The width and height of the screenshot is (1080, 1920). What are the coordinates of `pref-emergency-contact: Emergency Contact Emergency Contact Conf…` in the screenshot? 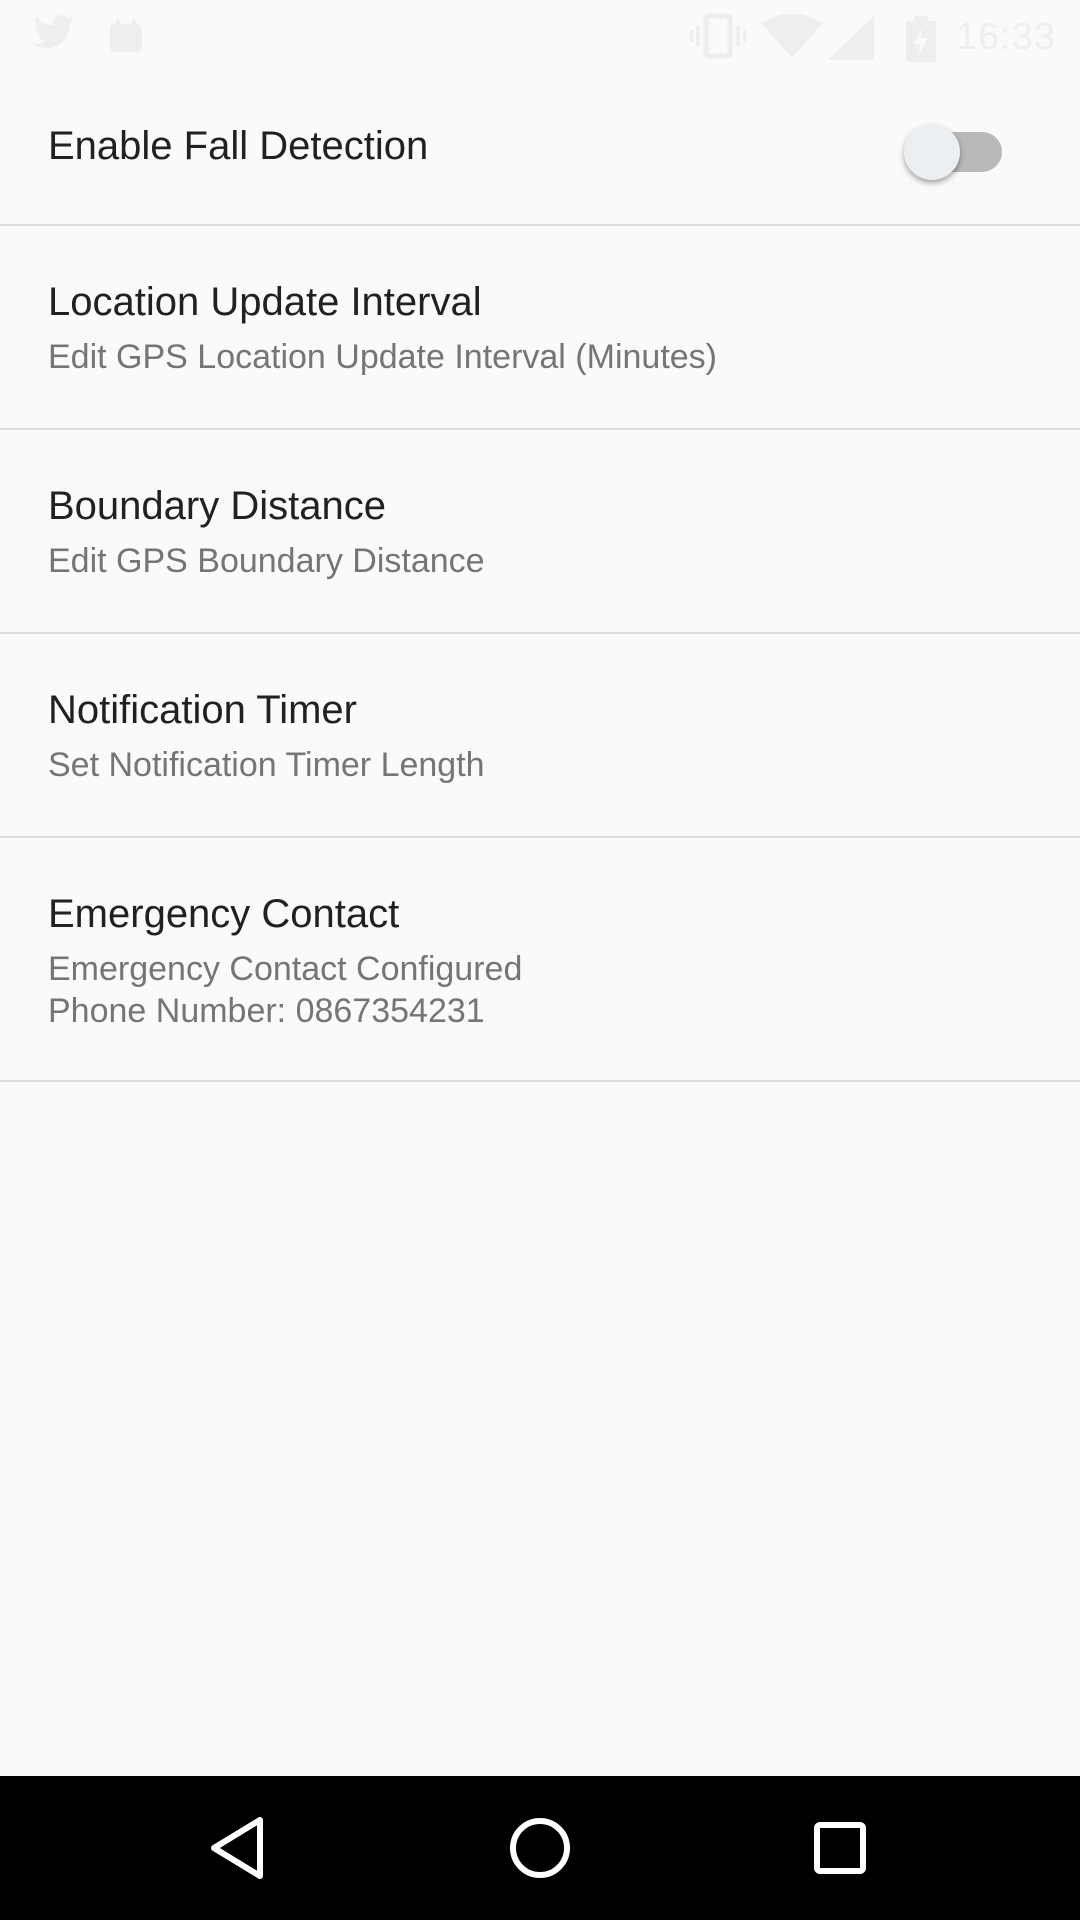 It's located at (540, 960).